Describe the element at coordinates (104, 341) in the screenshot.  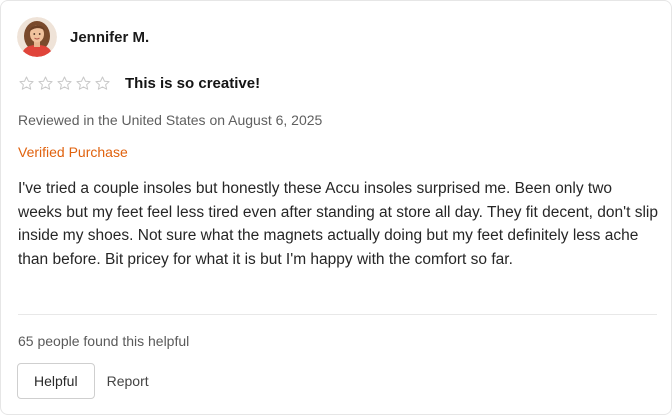
I see `helpful-count: 65 people found this helpful` at that location.